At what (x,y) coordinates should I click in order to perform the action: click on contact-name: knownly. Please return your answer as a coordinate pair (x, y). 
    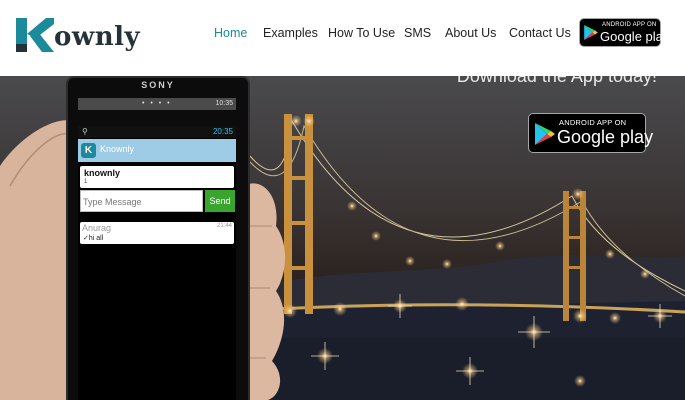
    Looking at the image, I should click on (102, 173).